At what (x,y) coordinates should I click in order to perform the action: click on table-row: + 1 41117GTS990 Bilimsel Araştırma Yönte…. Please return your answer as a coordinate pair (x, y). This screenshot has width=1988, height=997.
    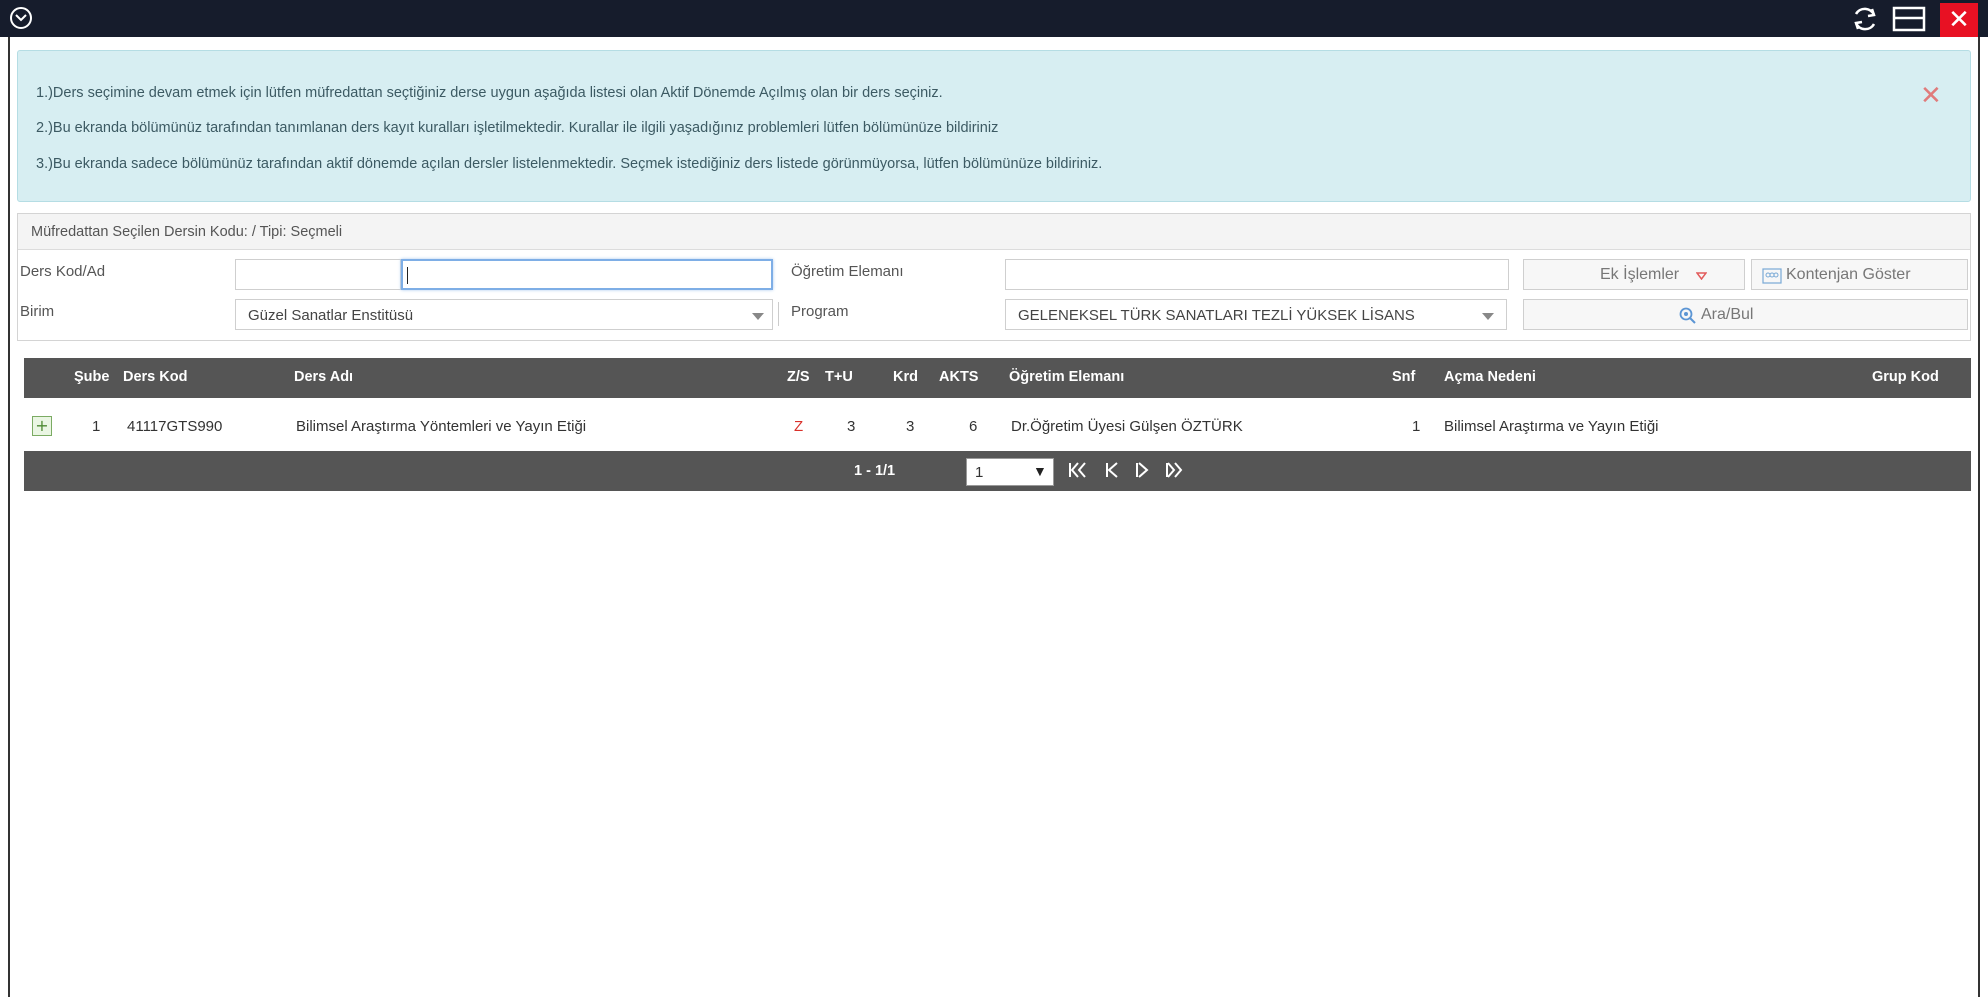
    Looking at the image, I should click on (997, 426).